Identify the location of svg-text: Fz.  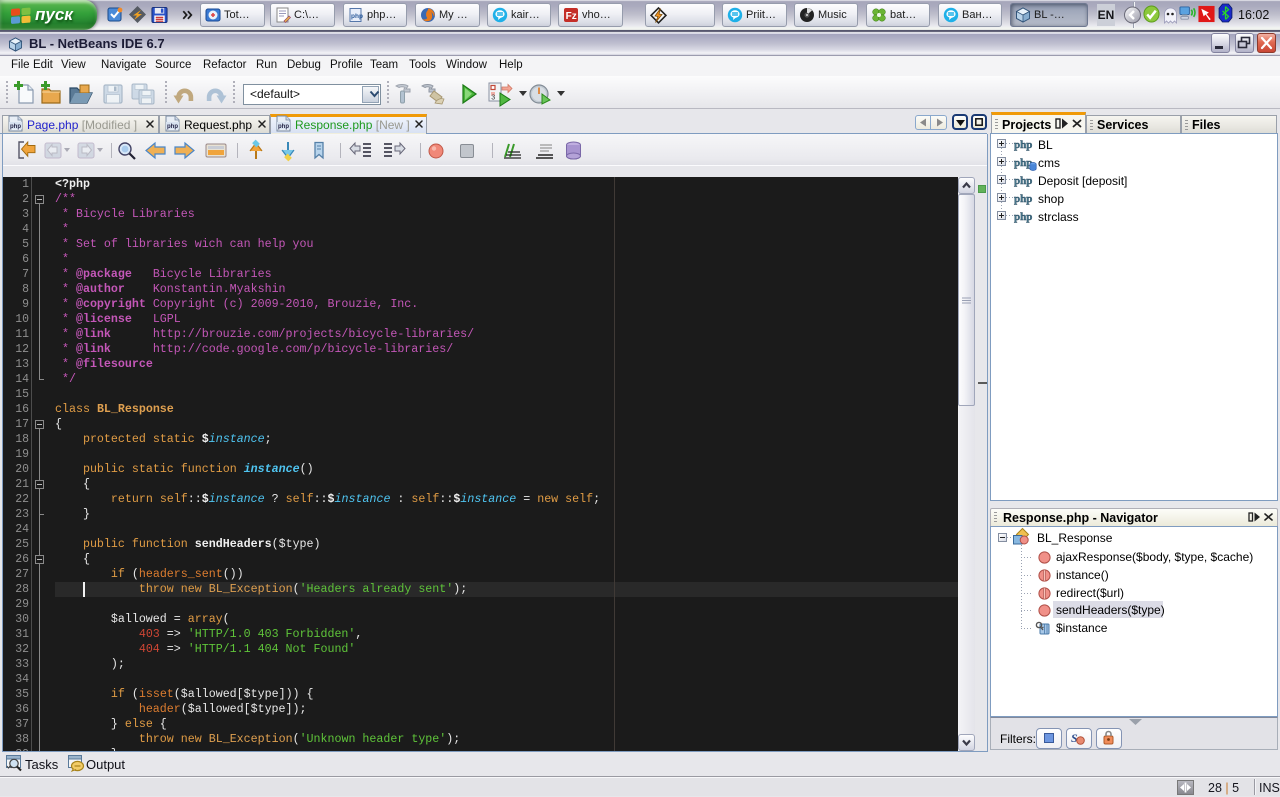
(571, 16).